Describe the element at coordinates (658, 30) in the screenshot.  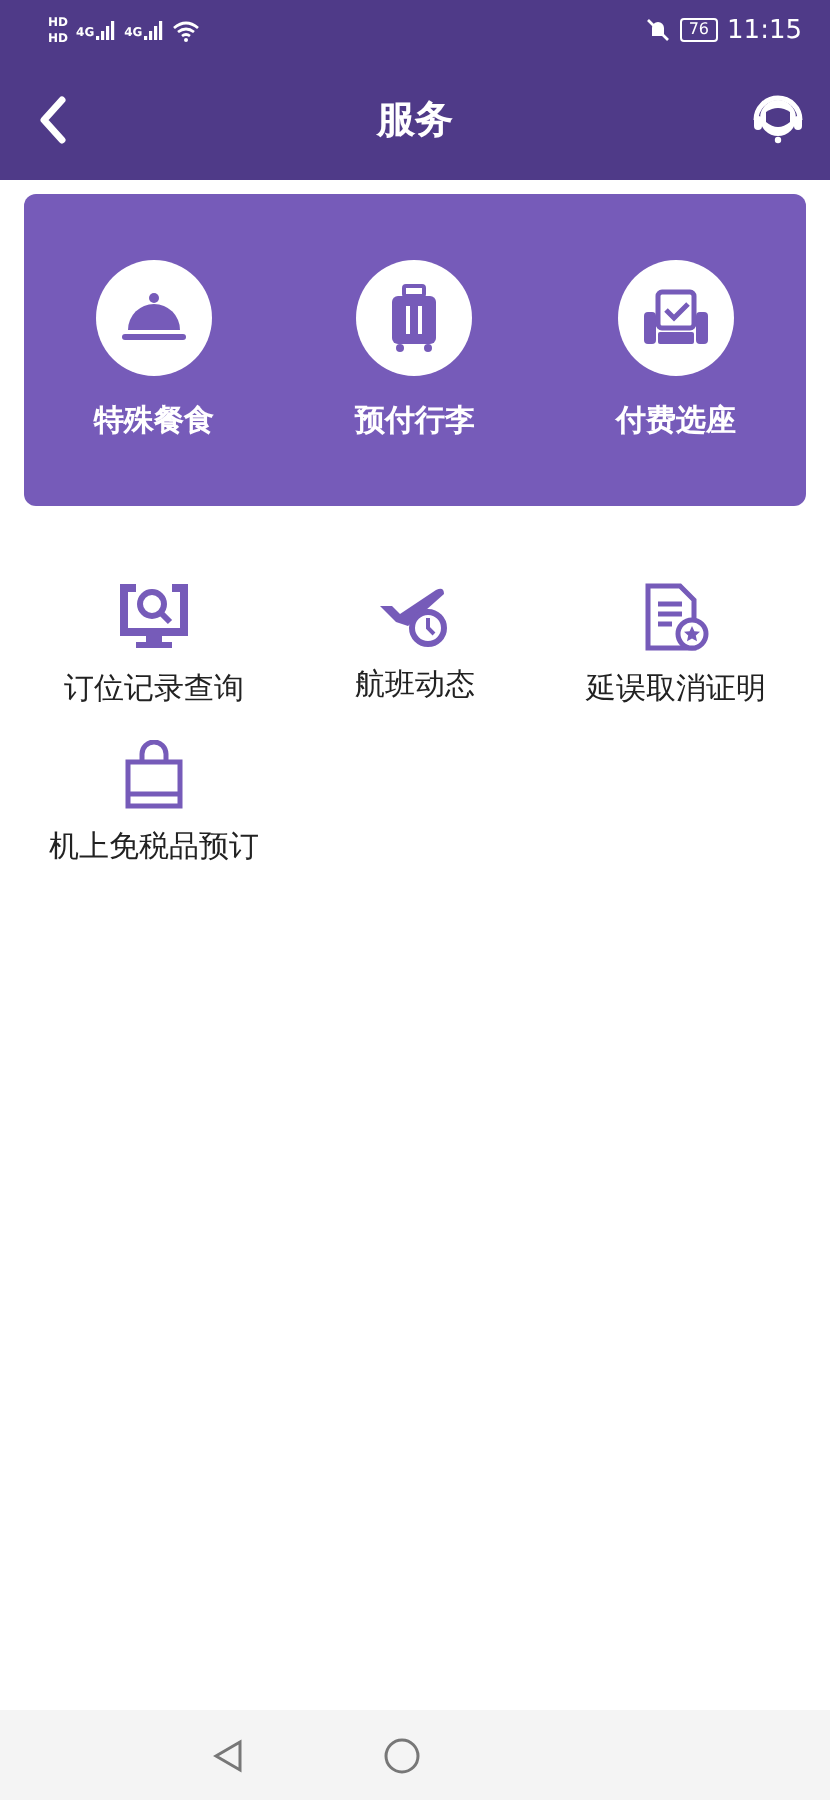
I see `muted-bell-icon` at that location.